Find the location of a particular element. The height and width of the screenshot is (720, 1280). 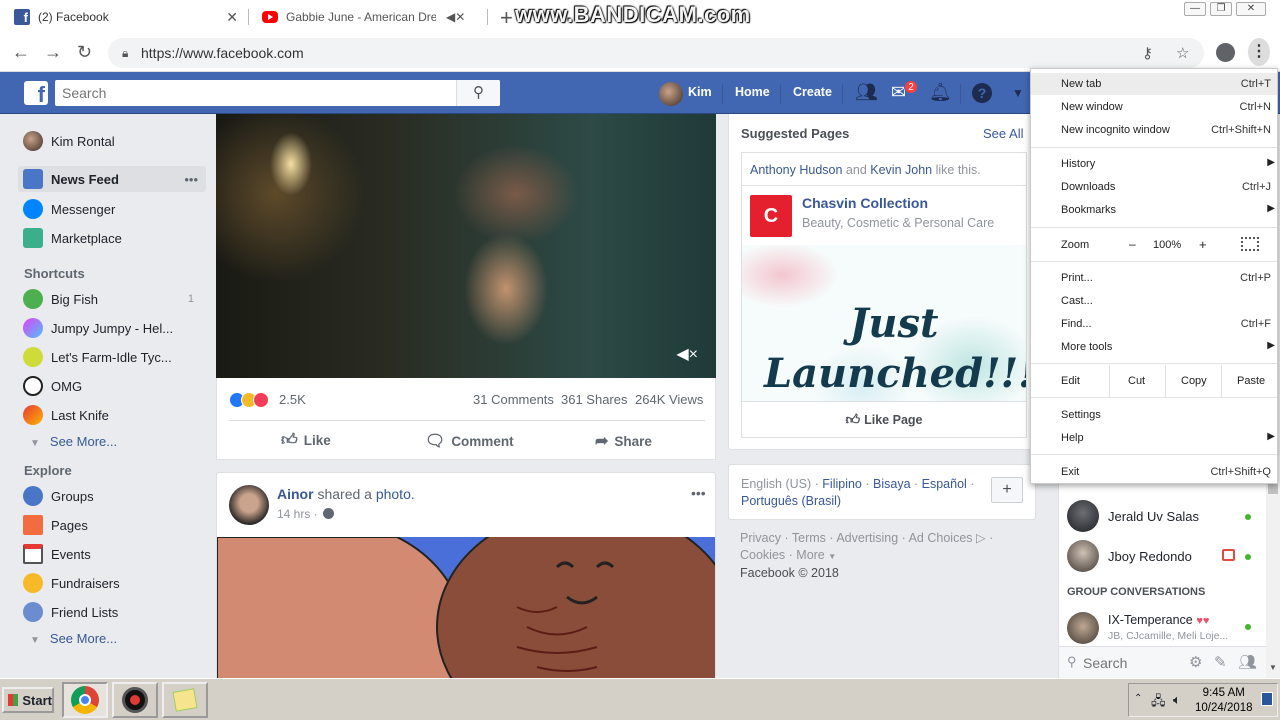

footer-link: Advertising is located at coordinates (867, 538).